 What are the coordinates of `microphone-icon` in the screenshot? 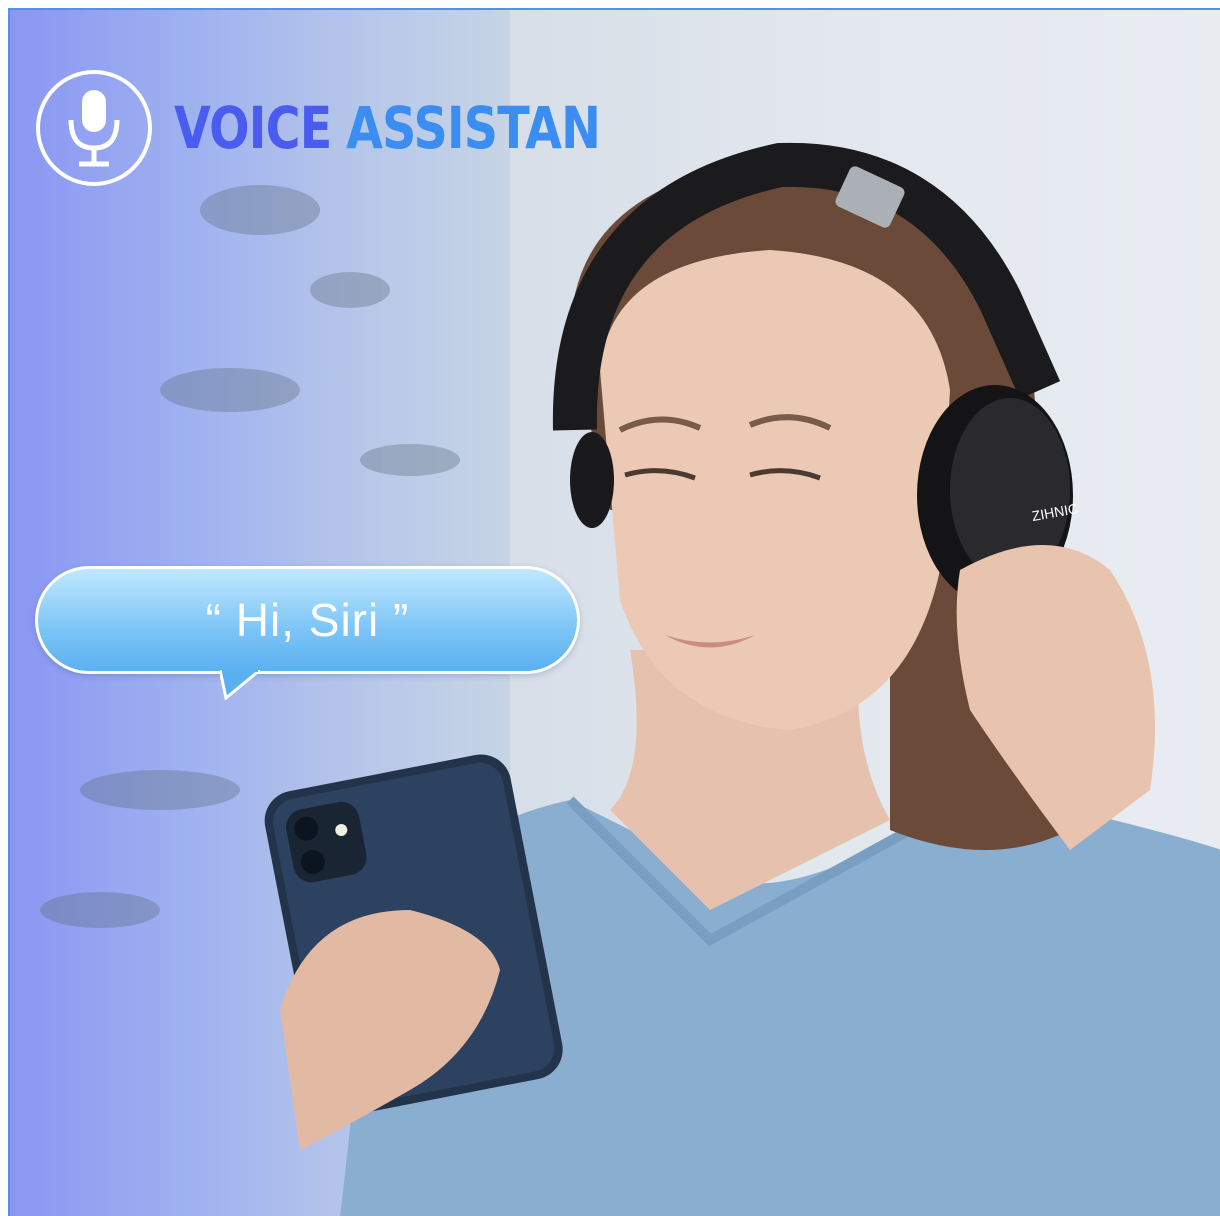 It's located at (94, 128).